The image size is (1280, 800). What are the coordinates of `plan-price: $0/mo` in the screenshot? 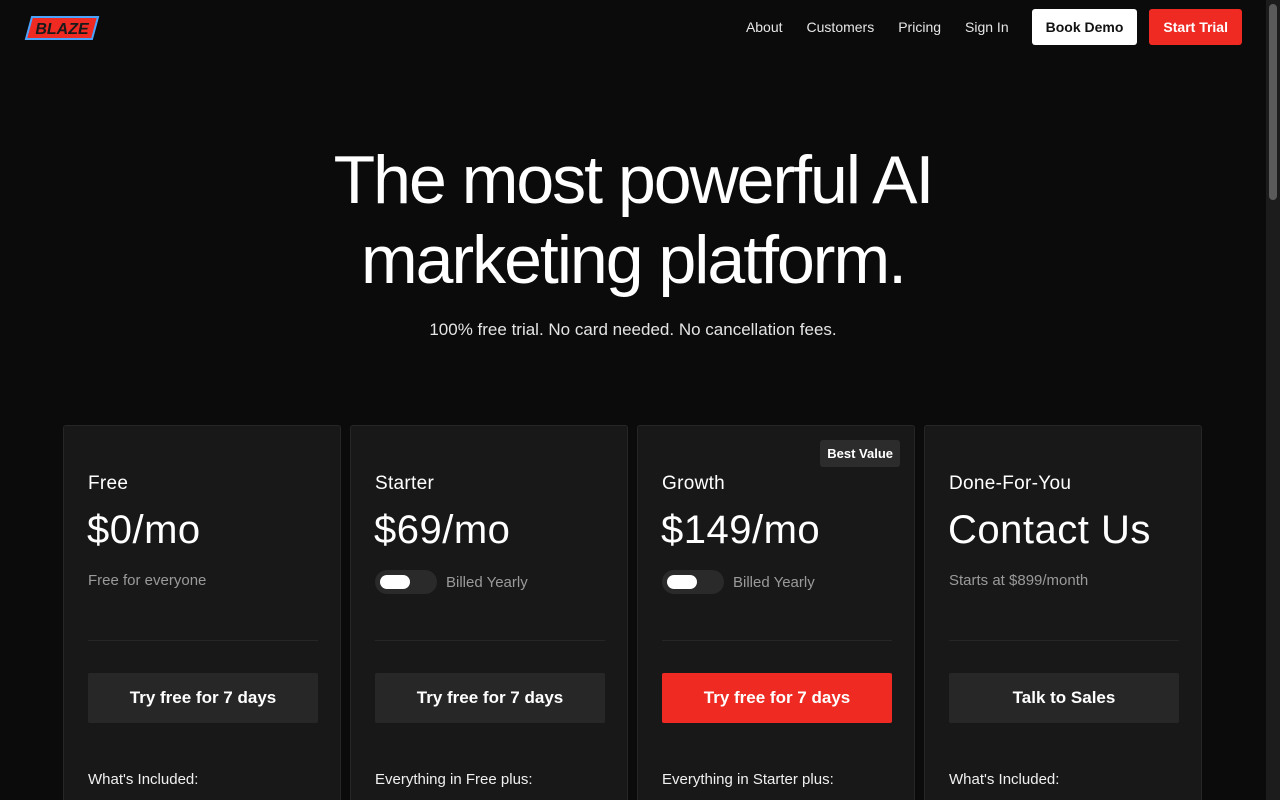 It's located at (144, 530).